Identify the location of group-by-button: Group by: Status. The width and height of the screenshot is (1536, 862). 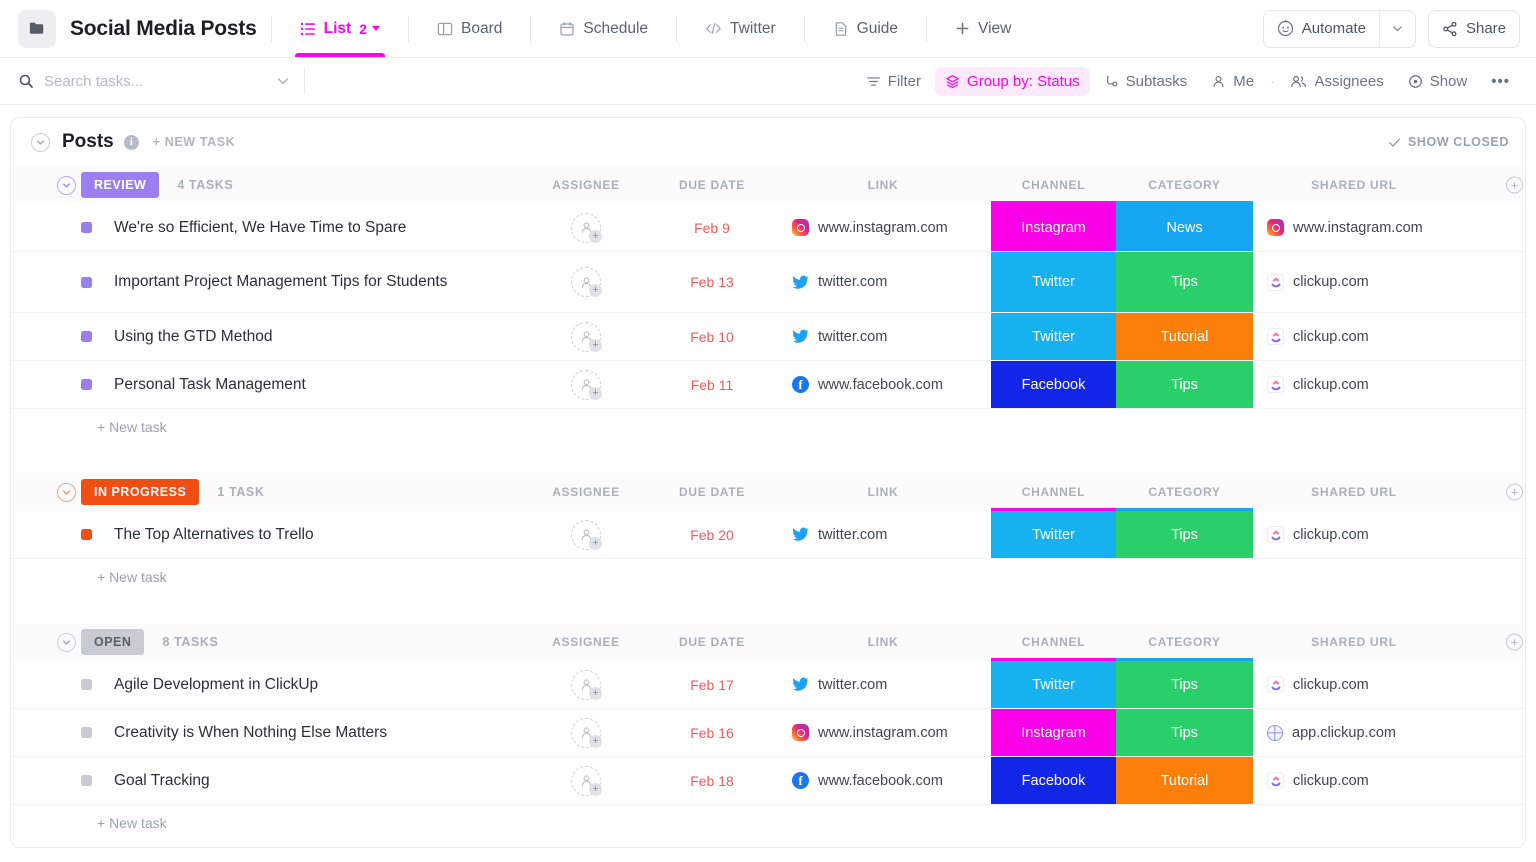
(1012, 81).